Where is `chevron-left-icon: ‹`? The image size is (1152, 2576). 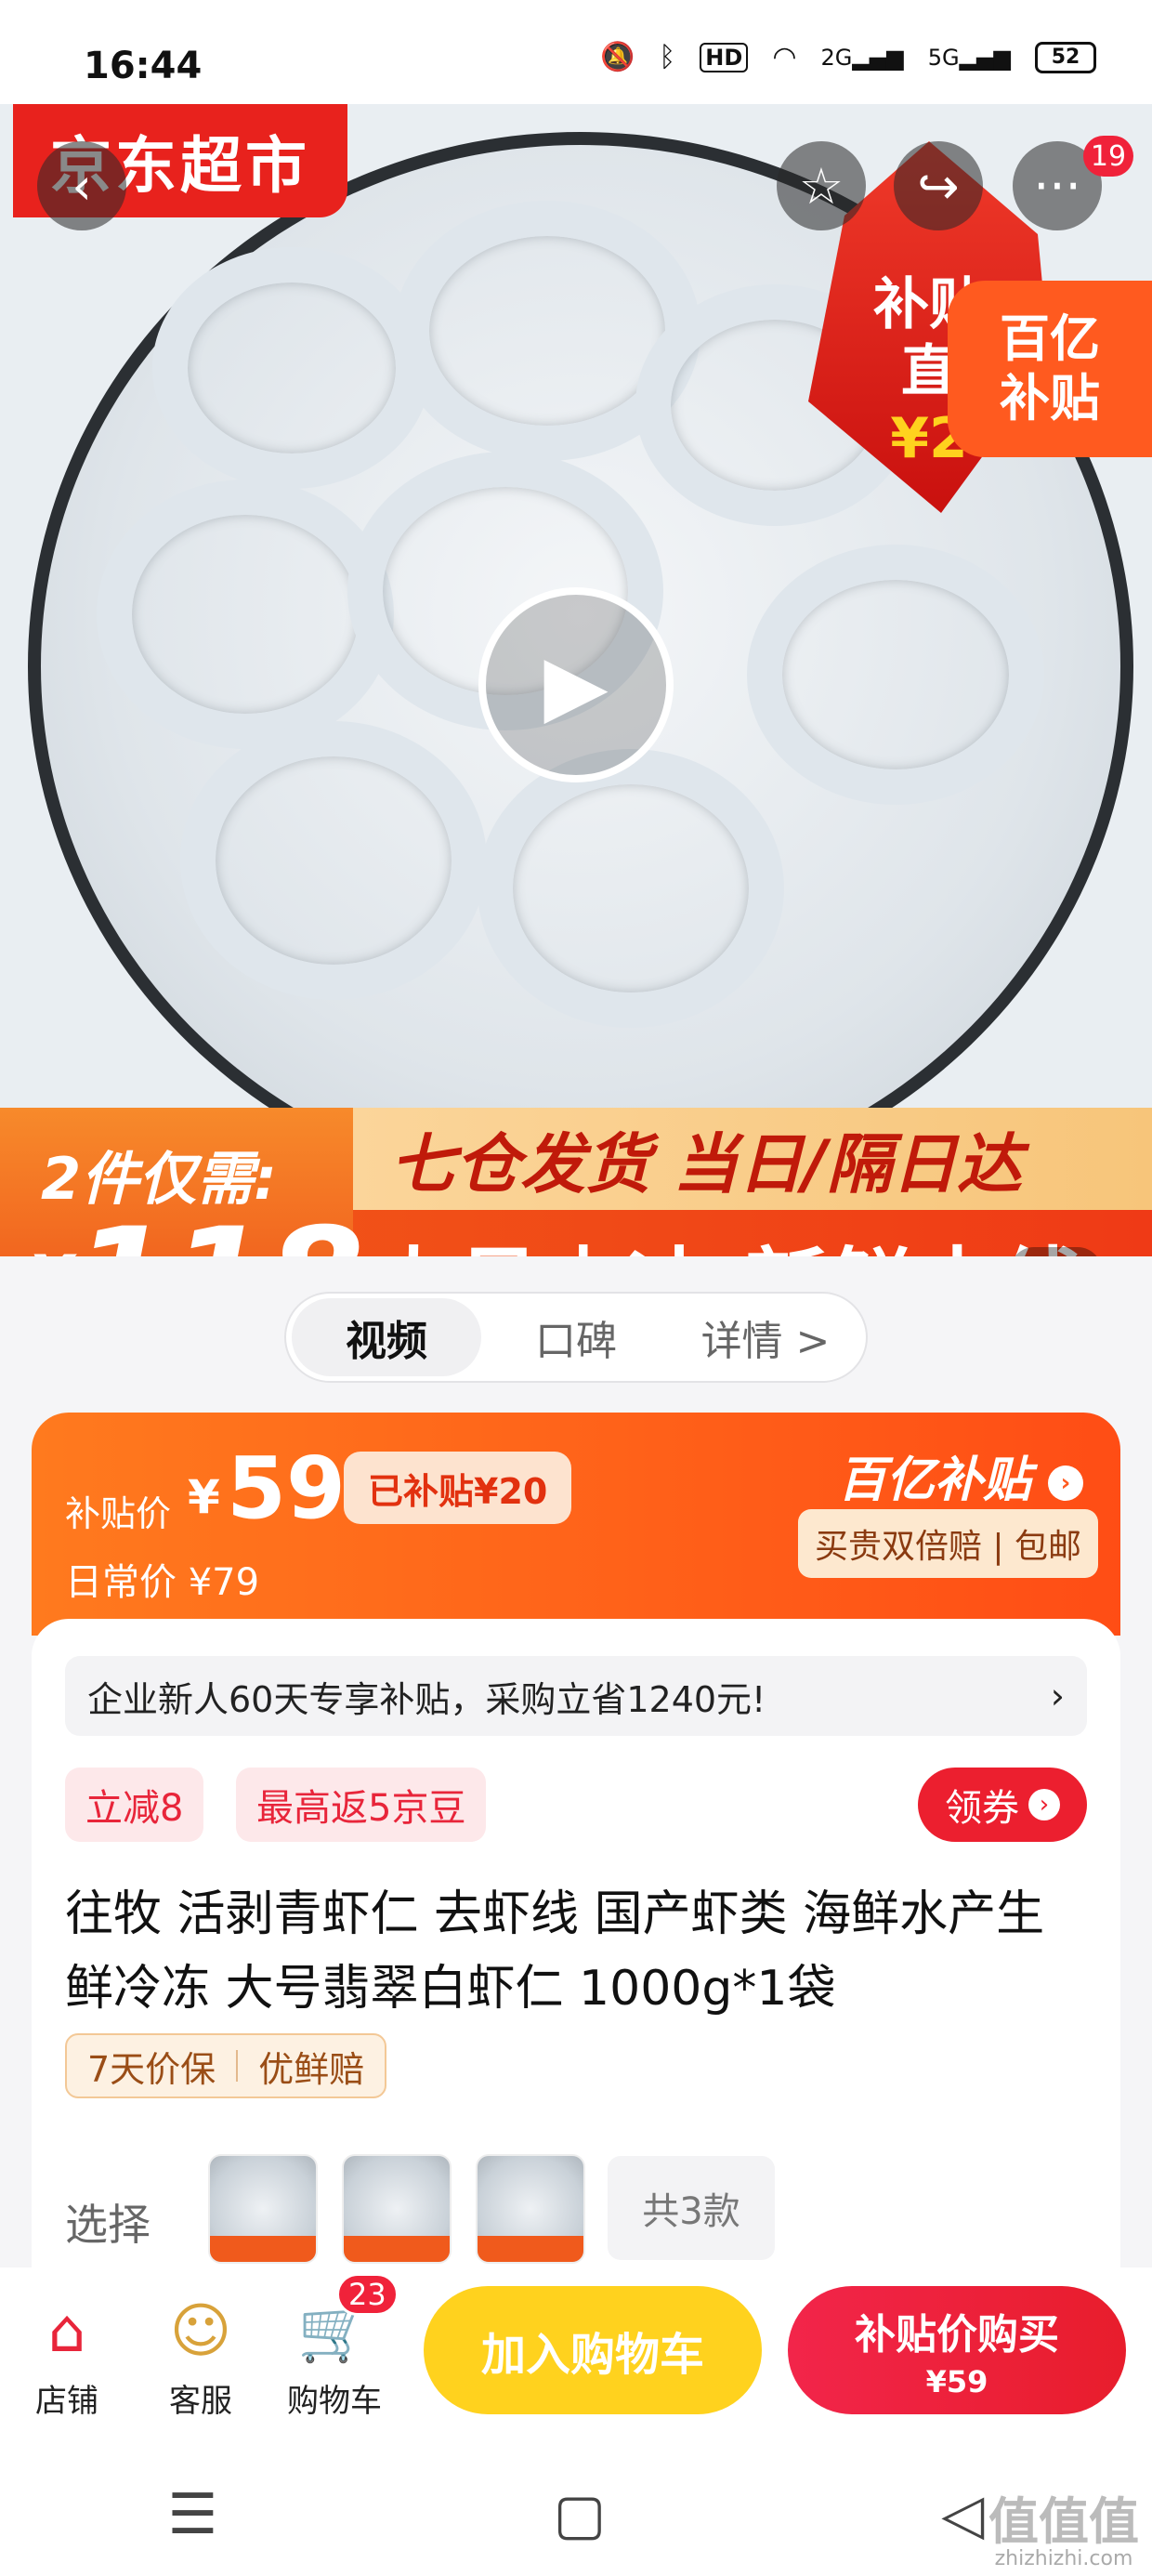
chevron-left-icon: ‹ is located at coordinates (82, 186).